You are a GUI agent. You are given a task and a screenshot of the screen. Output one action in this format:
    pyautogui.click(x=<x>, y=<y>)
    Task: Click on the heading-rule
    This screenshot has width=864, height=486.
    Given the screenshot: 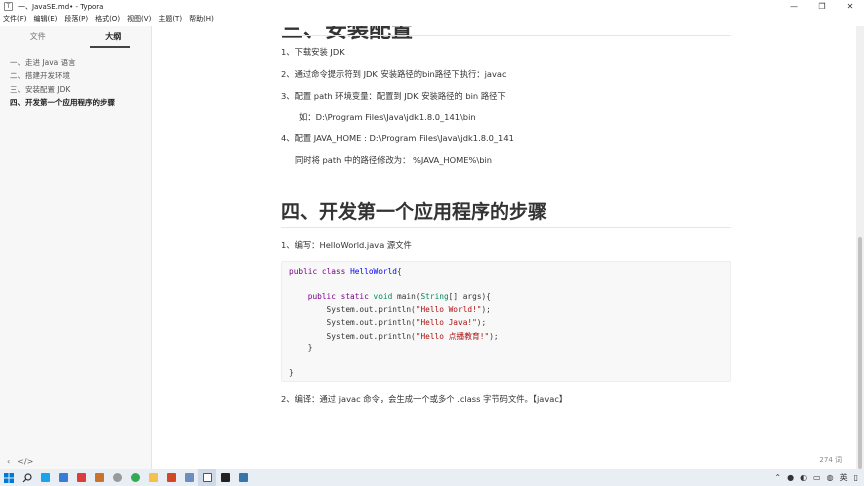 What is the action you would take?
    pyautogui.click(x=506, y=35)
    